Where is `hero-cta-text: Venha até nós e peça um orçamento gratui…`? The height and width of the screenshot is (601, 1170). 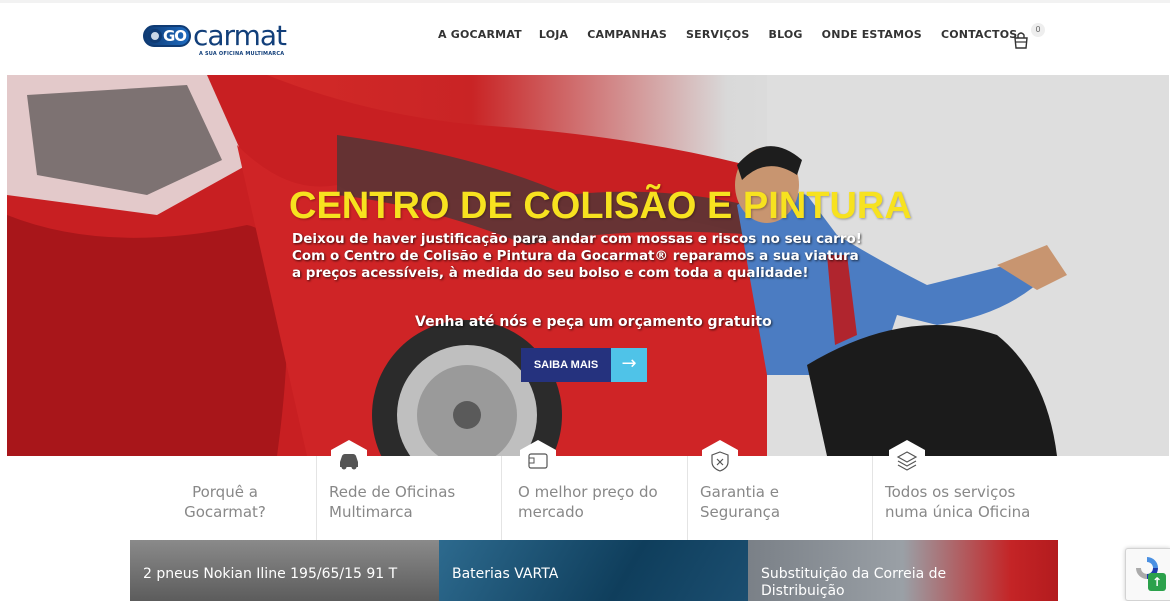
hero-cta-text: Venha até nós e peça um orçamento gratui… is located at coordinates (593, 322).